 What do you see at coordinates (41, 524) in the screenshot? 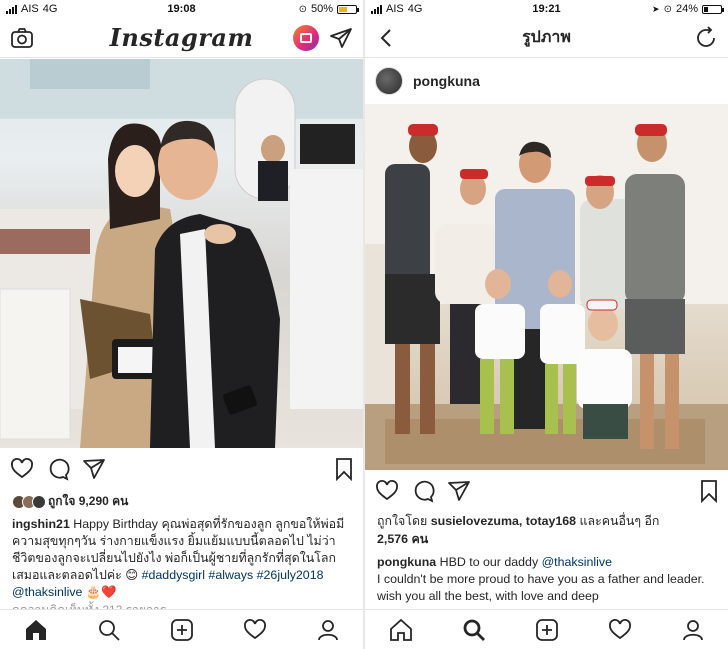
I see `caption-username: ingshin21` at bounding box center [41, 524].